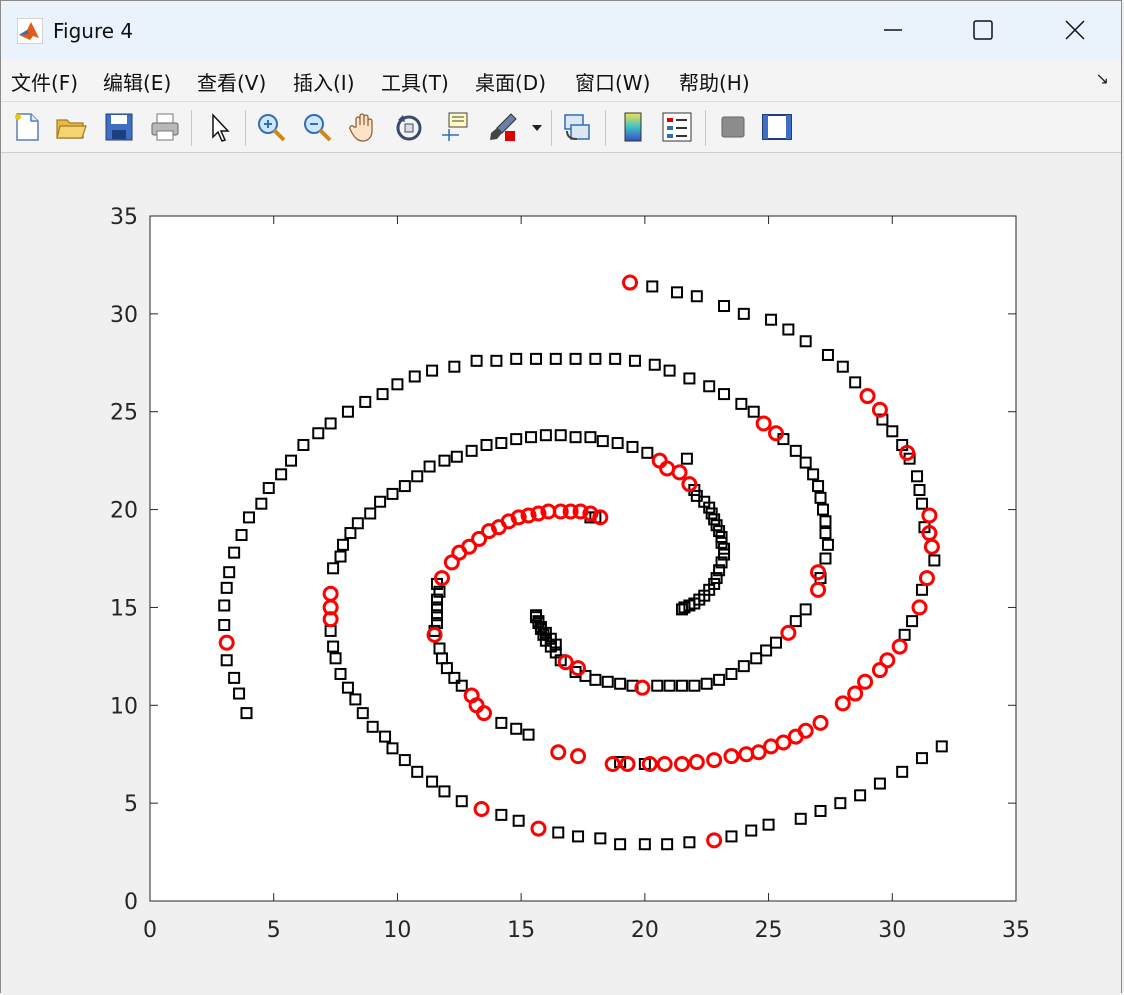 This screenshot has height=995, width=1124. I want to click on save-icon, so click(119, 127).